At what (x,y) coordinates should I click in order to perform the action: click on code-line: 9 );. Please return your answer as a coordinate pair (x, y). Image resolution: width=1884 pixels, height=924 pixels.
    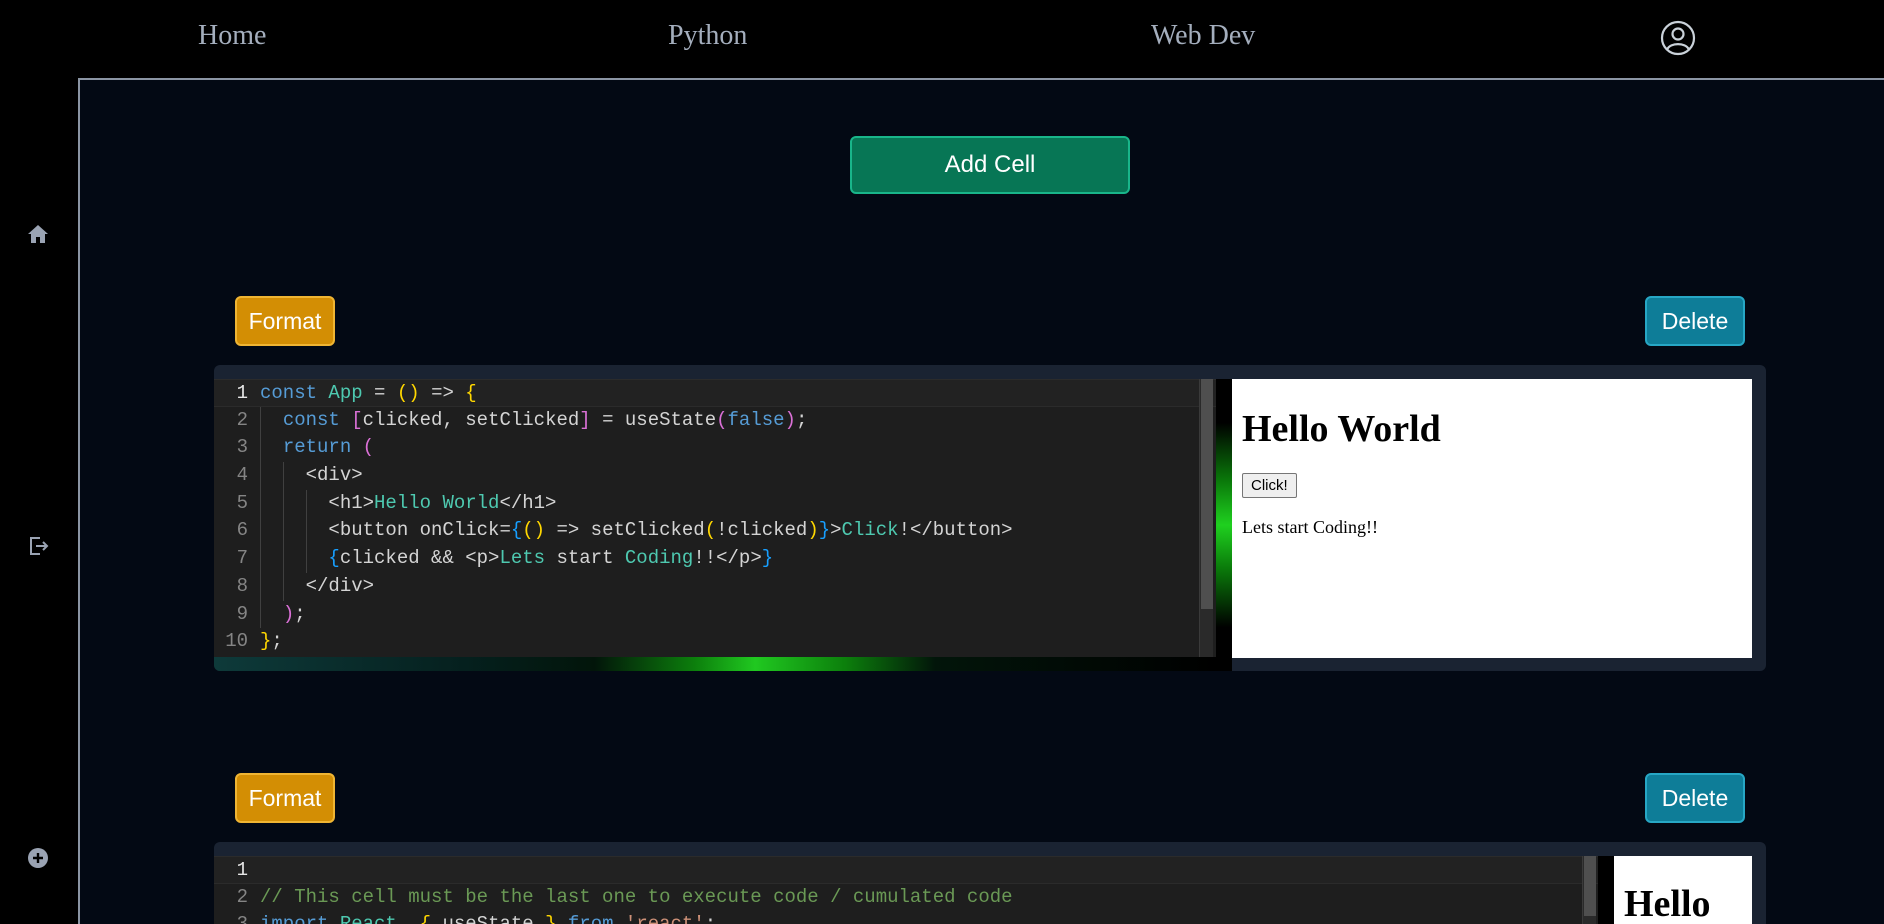
    Looking at the image, I should click on (715, 614).